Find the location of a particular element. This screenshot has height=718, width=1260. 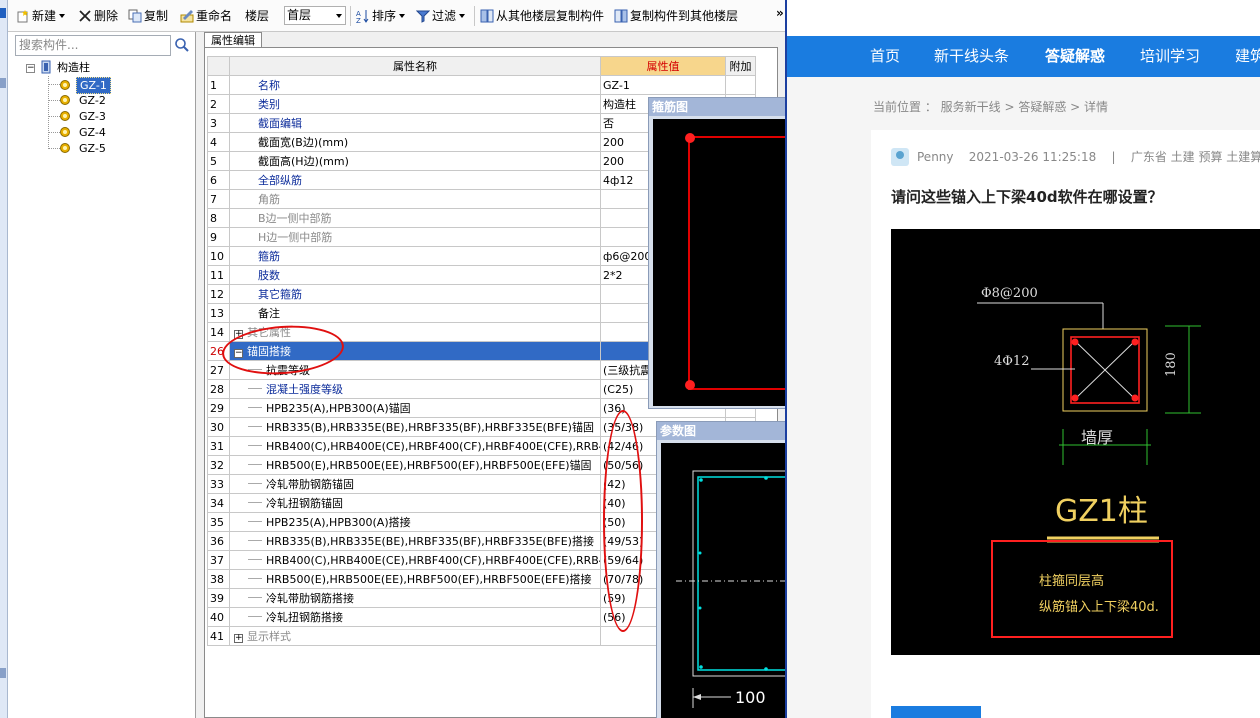

property-name-text: B边一侧中部筋 is located at coordinates (295, 218).